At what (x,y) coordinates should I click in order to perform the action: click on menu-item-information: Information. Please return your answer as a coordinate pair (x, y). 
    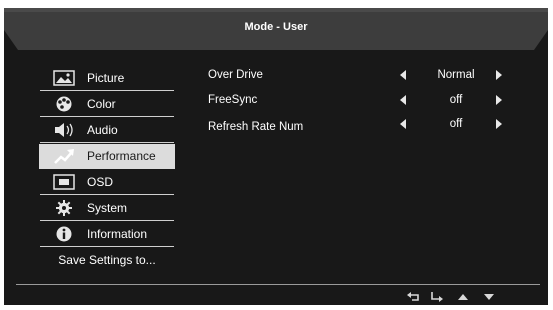
    Looking at the image, I should click on (107, 234).